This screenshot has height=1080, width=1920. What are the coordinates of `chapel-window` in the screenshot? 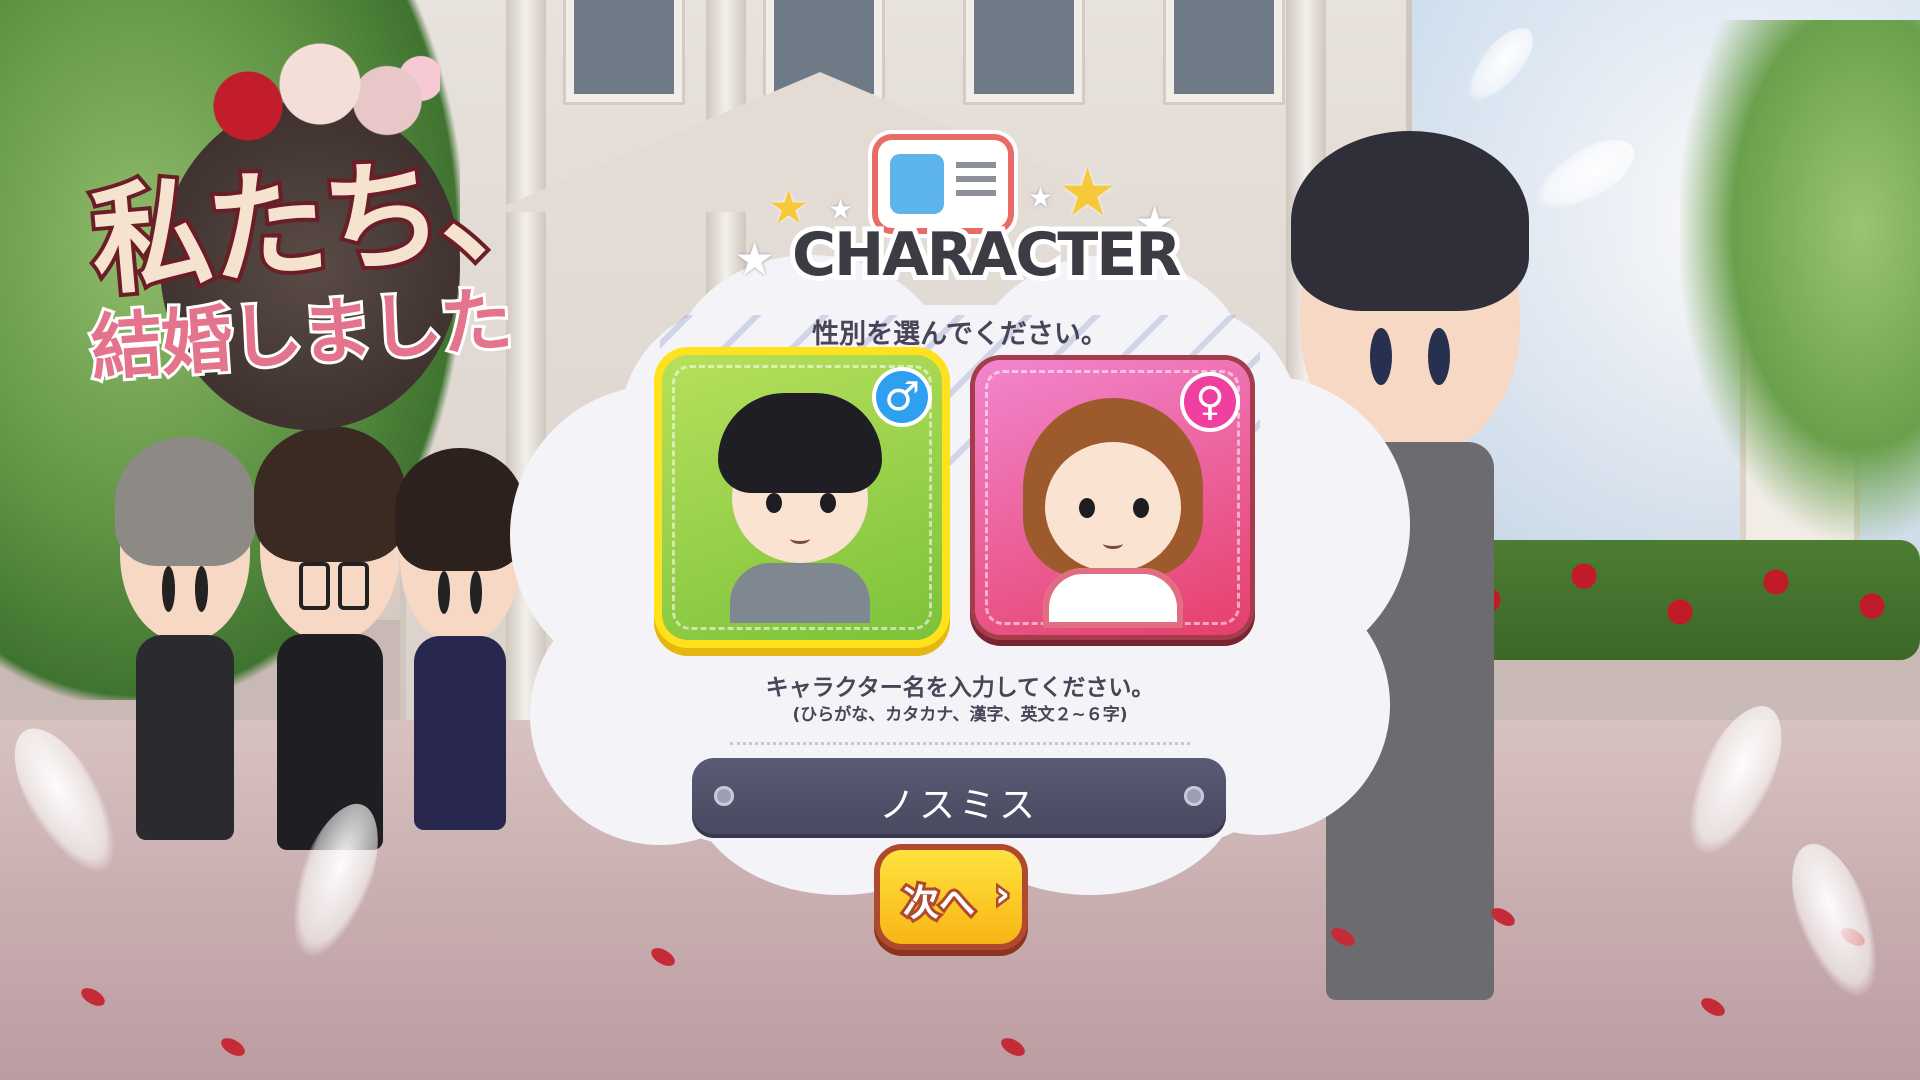 It's located at (1224, 51).